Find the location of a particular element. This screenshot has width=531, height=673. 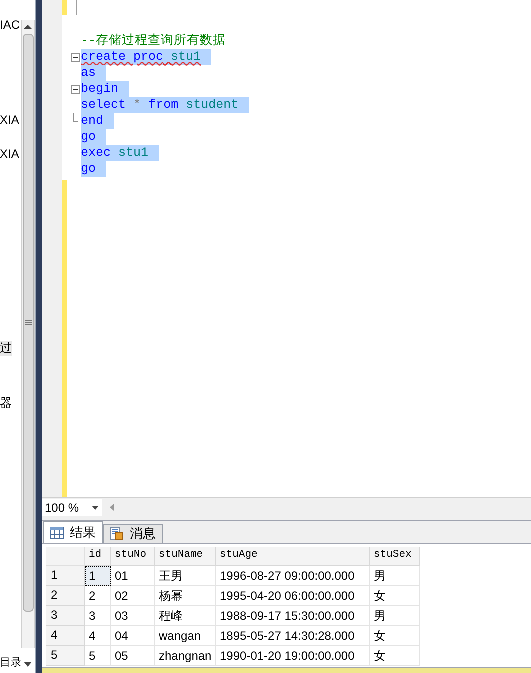

table-cell: 01 is located at coordinates (133, 576).